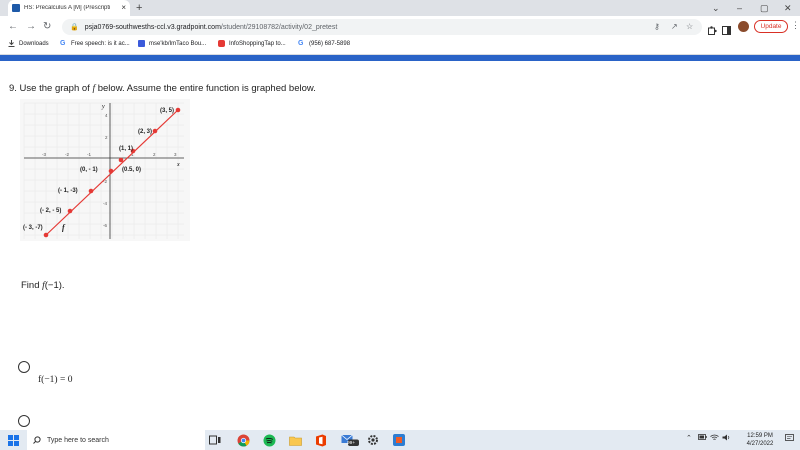 The width and height of the screenshot is (800, 450). What do you see at coordinates (44, 154) in the screenshot?
I see `x-tick-label: -3` at bounding box center [44, 154].